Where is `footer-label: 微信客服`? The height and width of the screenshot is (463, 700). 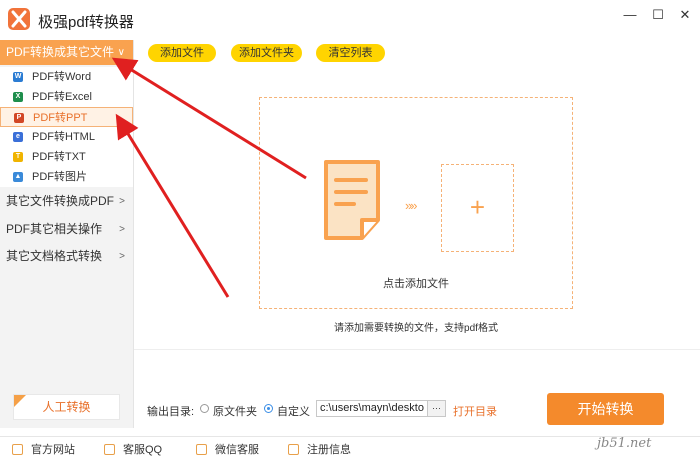 footer-label: 微信客服 is located at coordinates (237, 450).